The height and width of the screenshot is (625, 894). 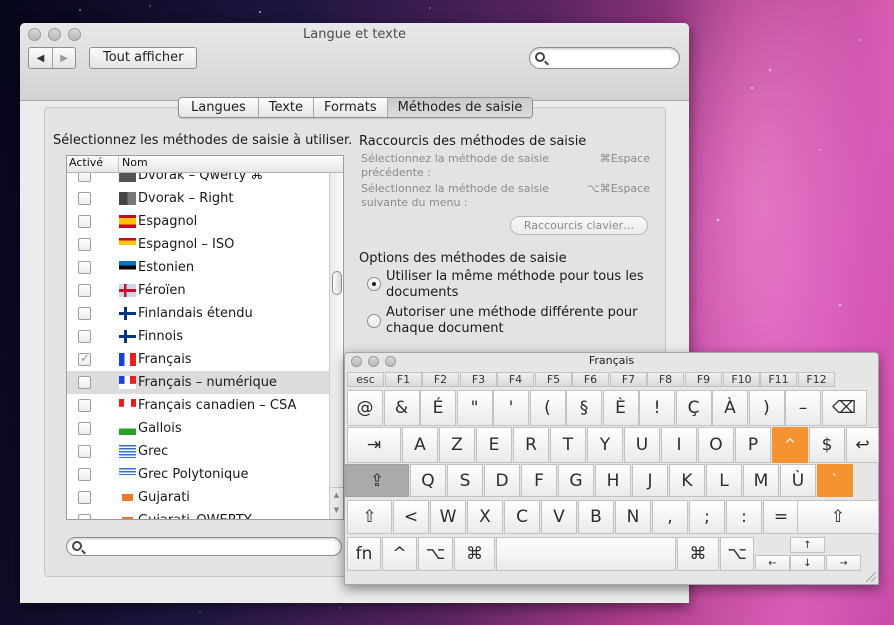 What do you see at coordinates (401, 408) in the screenshot?
I see `key: &` at bounding box center [401, 408].